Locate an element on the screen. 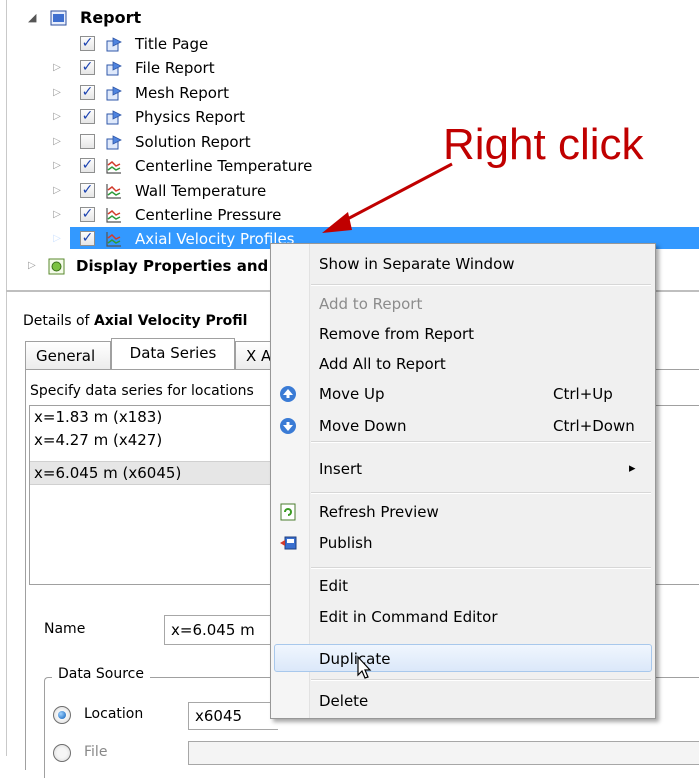 The height and width of the screenshot is (778, 699). menu-item-edit: Edit is located at coordinates (333, 586).